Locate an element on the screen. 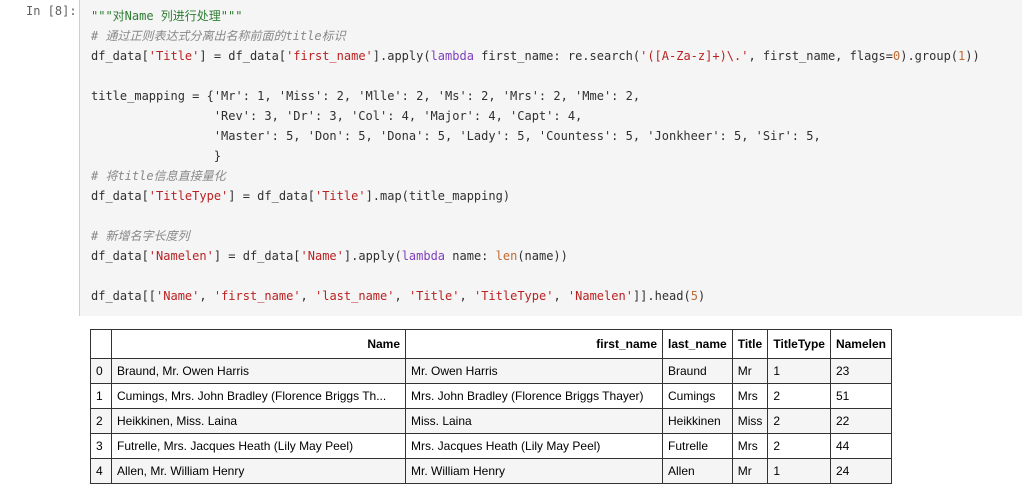 The width and height of the screenshot is (1022, 494). index-header is located at coordinates (101, 344).